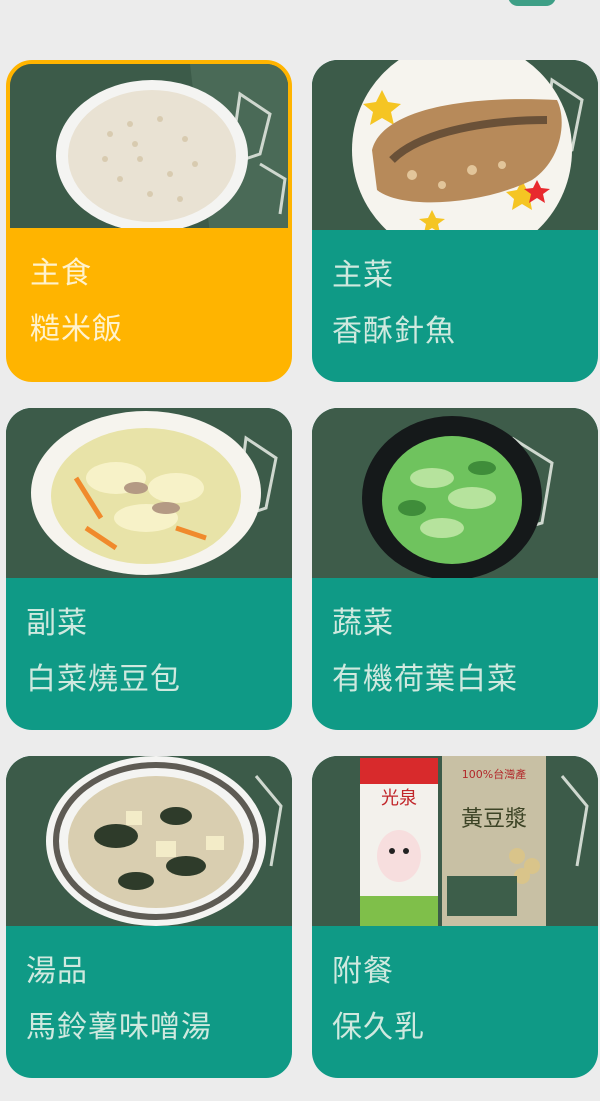 This screenshot has height=1101, width=600. Describe the element at coordinates (363, 971) in the screenshot. I see `meal-category: 附餐` at that location.